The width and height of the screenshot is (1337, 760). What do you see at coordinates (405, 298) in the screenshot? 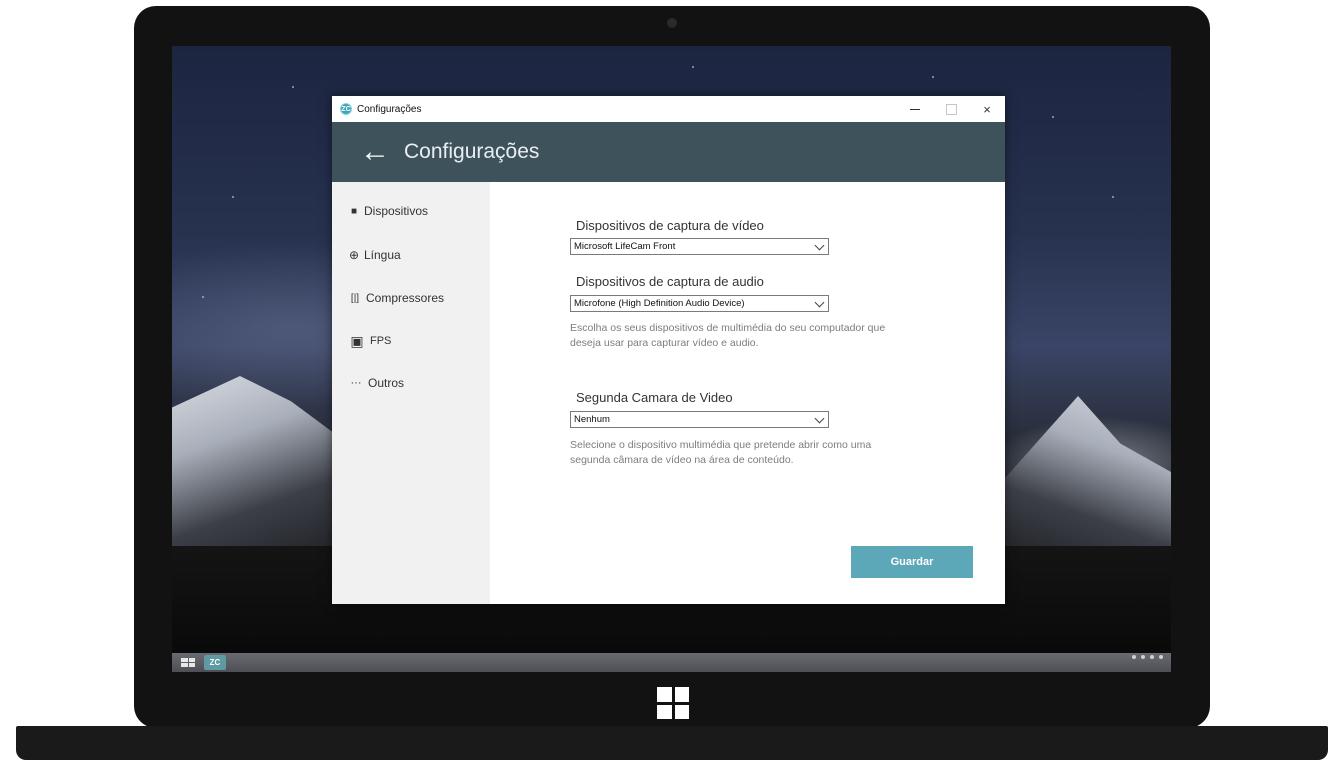
I see `sidebar-item-label: Compressores` at bounding box center [405, 298].